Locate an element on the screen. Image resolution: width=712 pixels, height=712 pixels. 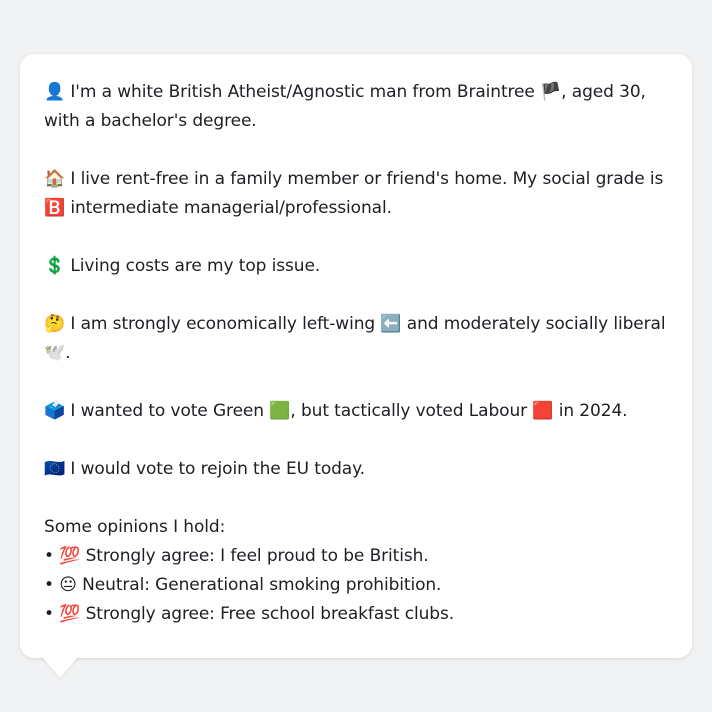
eu-paragraph: 🇪🇺 I would vote to rejoin the EU today. is located at coordinates (356, 469).